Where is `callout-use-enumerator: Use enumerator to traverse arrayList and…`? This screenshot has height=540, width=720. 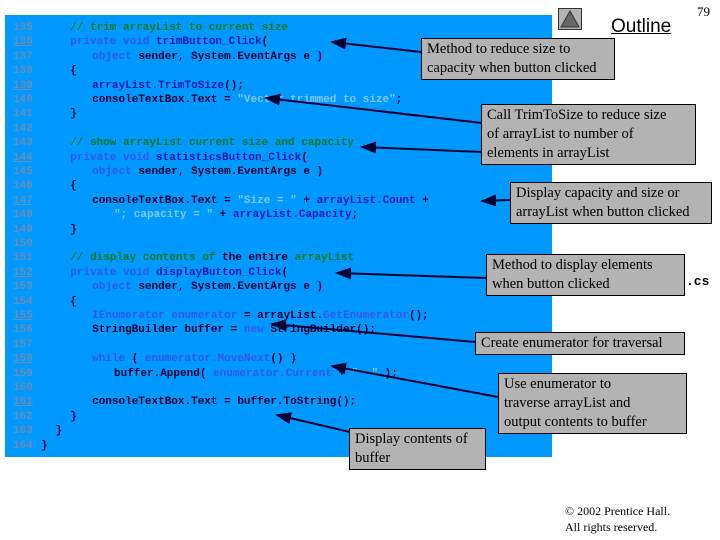
callout-use-enumerator: Use enumerator to traverse arrayList and… is located at coordinates (592, 403).